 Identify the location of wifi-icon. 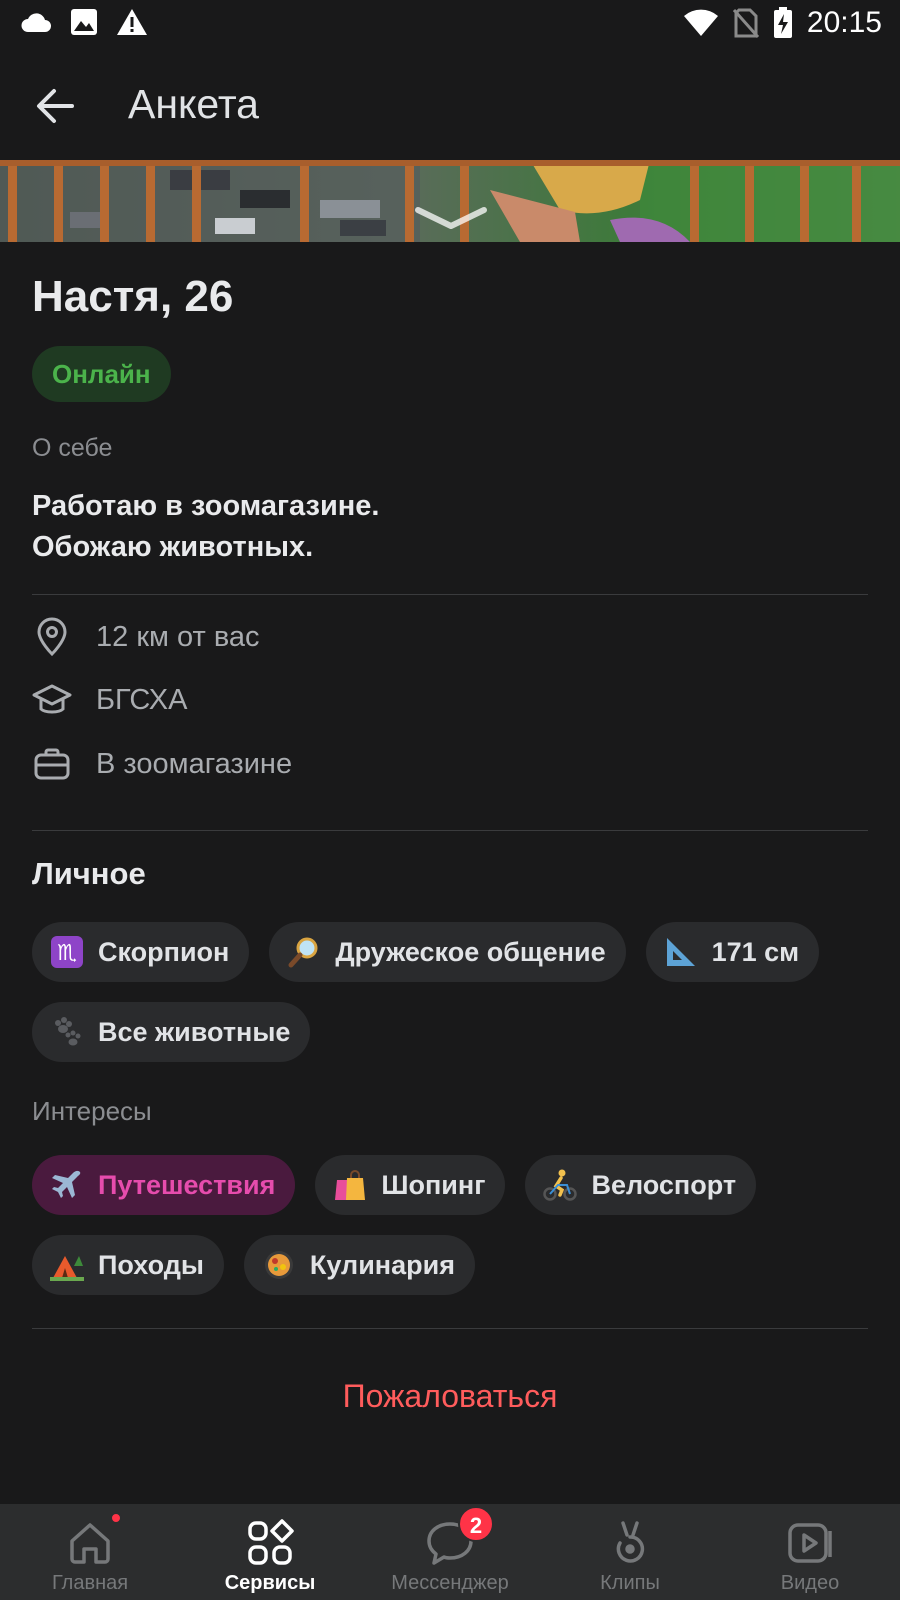
(700, 22).